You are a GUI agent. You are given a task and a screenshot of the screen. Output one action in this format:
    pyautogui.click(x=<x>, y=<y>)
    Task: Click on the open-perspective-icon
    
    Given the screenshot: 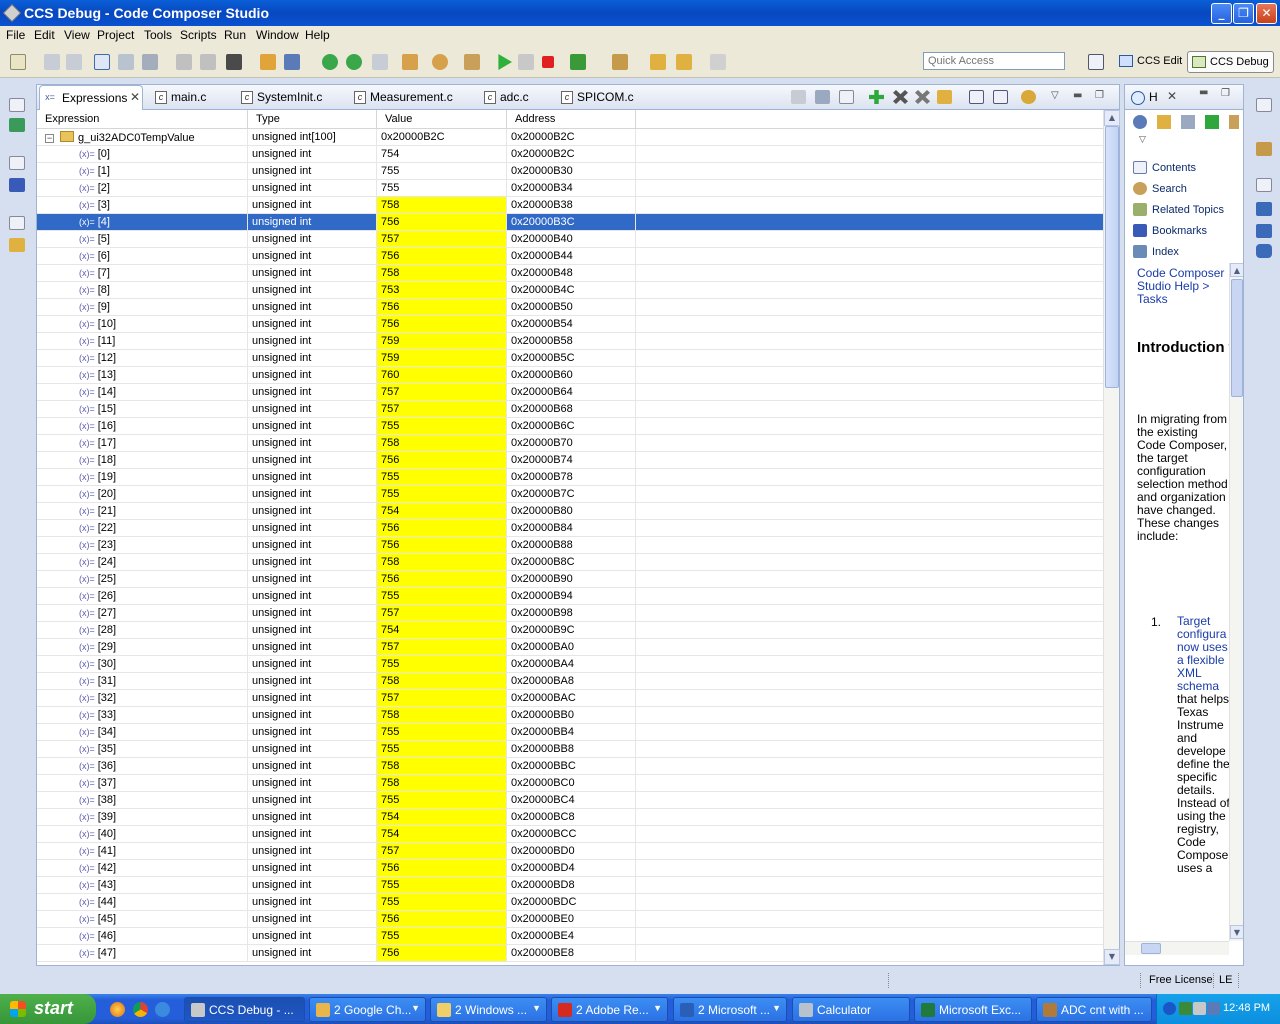 What is the action you would take?
    pyautogui.click(x=1096, y=62)
    